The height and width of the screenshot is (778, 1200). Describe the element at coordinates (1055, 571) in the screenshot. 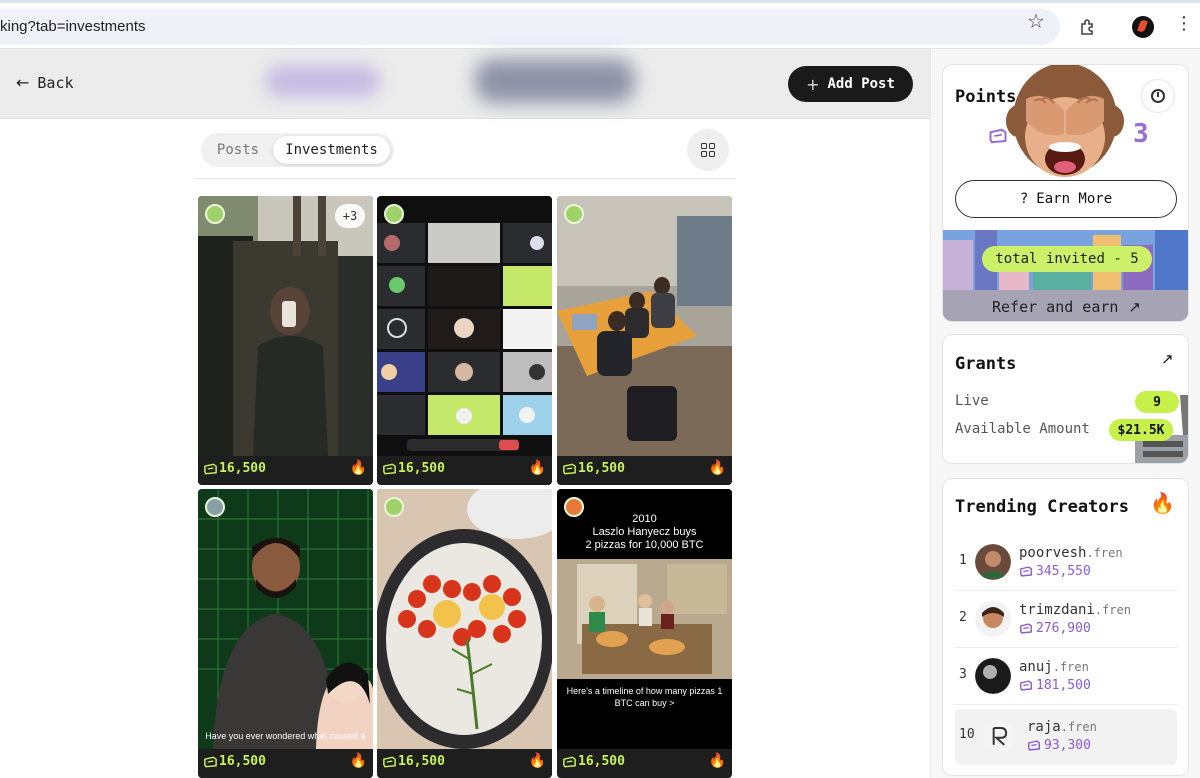

I see `creator-points: 345,550` at that location.